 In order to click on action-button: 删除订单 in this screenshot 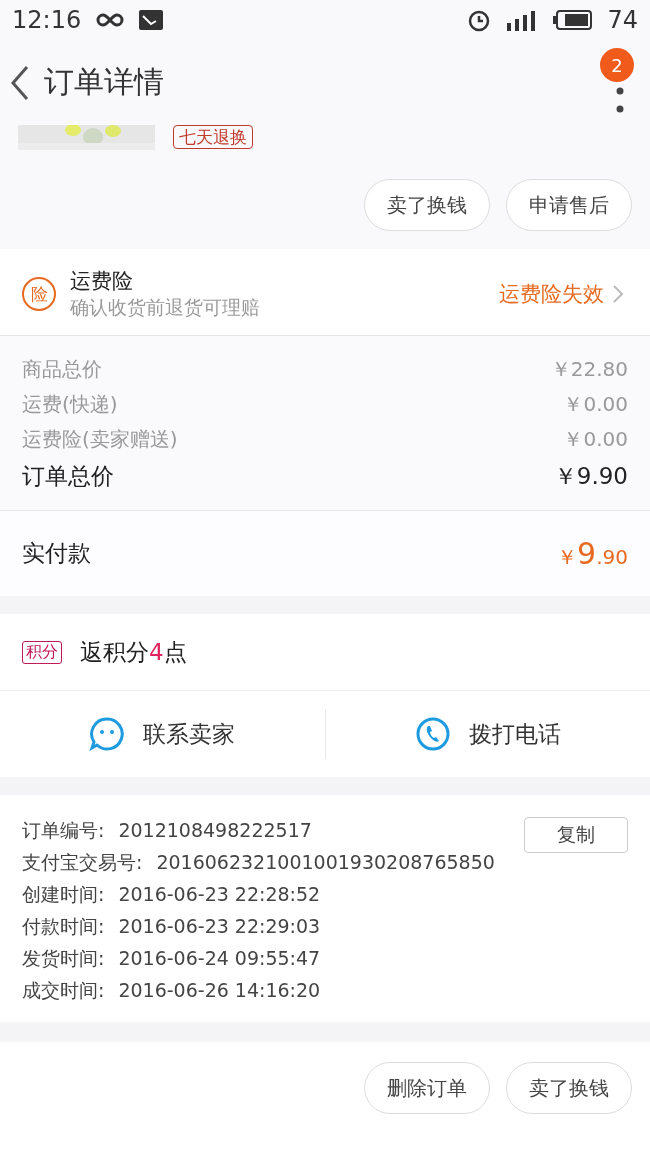, I will do `click(427, 1088)`.